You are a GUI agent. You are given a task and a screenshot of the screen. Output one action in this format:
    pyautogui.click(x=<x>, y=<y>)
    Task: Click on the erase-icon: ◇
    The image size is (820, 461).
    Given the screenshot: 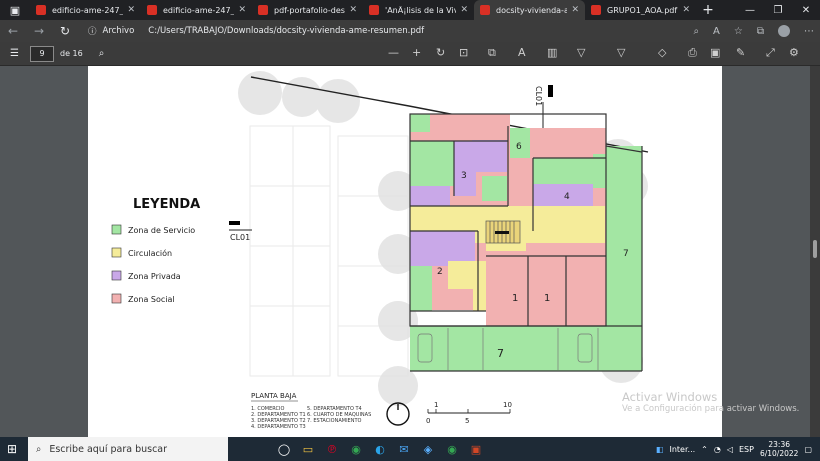 What is the action you would take?
    pyautogui.click(x=662, y=52)
    